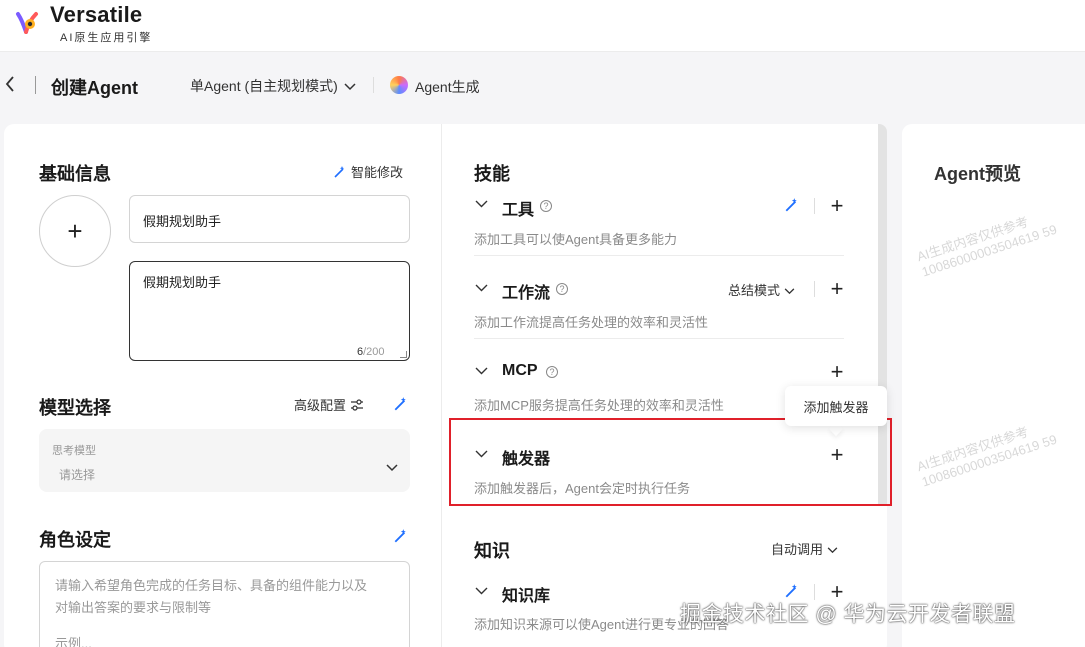 The height and width of the screenshot is (647, 1085). I want to click on workflow-mode-label: 总结模式, so click(754, 290).